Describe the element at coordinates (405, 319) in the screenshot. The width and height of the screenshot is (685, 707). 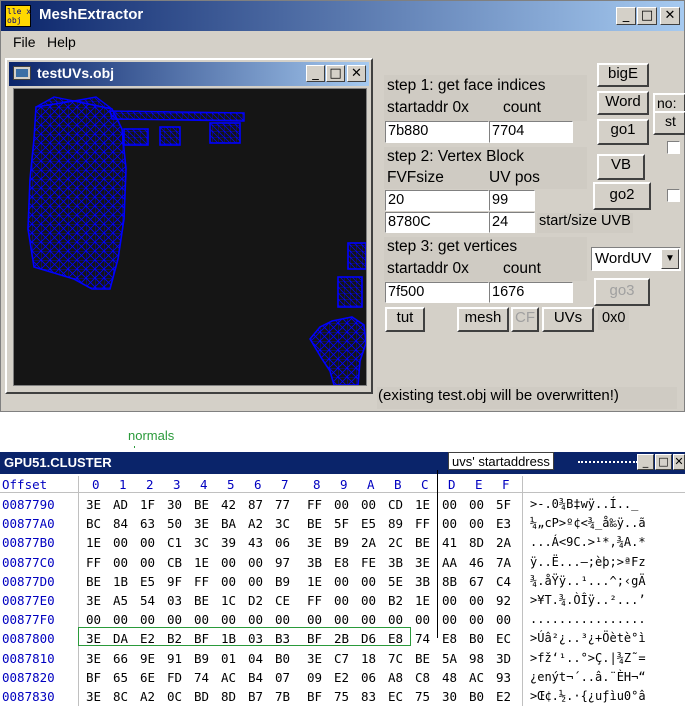
I see `tut-button: tut` at that location.